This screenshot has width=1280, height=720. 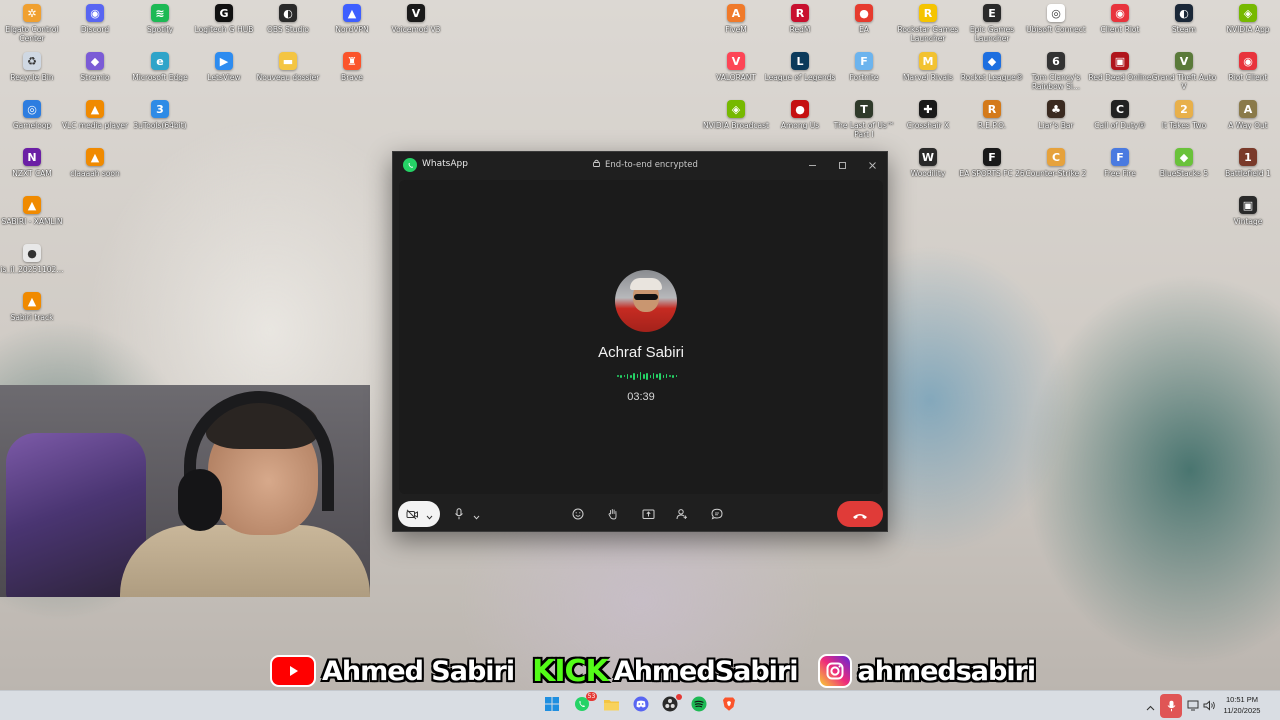 What do you see at coordinates (611, 706) in the screenshot?
I see `taskbar-file-explorer` at bounding box center [611, 706].